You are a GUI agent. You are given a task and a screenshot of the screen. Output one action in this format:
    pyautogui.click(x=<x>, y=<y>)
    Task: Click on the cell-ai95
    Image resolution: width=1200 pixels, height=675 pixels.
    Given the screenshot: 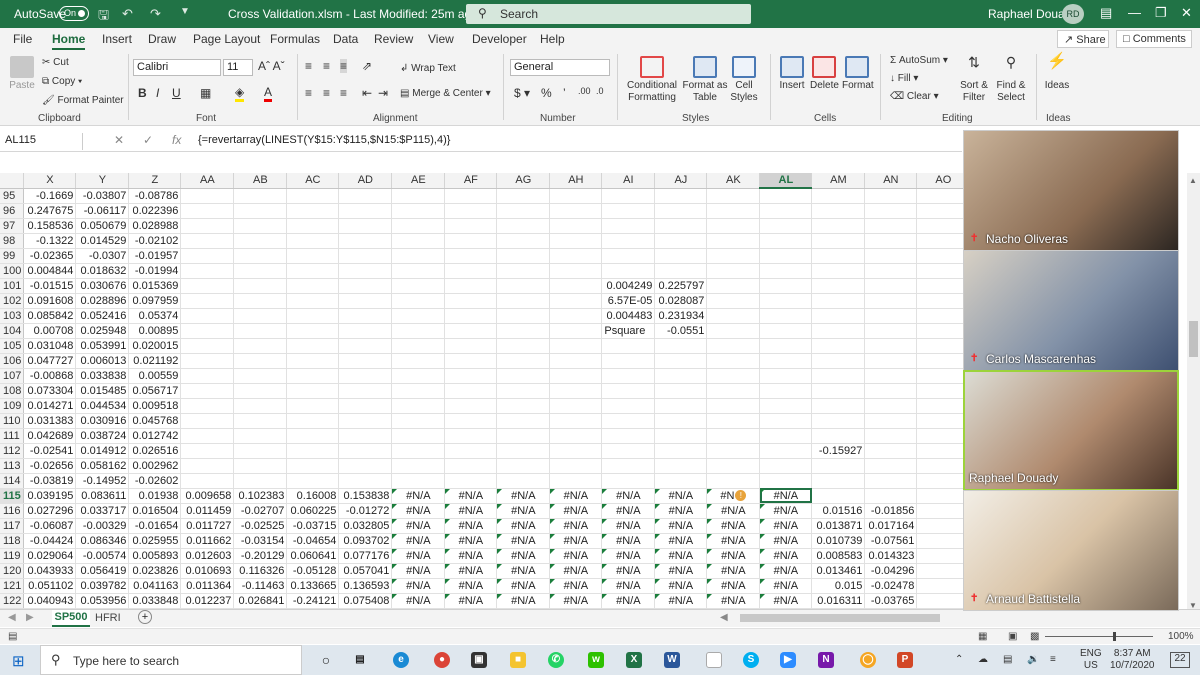 What is the action you would take?
    pyautogui.click(x=628, y=196)
    